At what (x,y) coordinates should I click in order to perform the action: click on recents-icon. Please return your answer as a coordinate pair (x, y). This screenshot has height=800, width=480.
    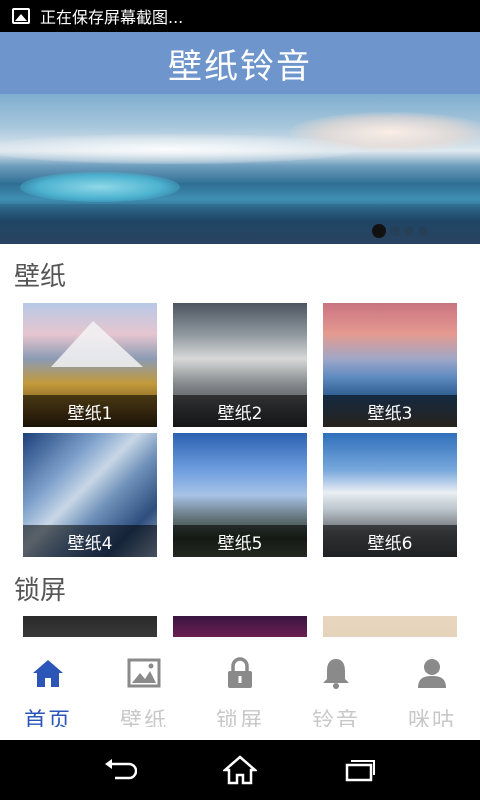
    Looking at the image, I should click on (360, 771).